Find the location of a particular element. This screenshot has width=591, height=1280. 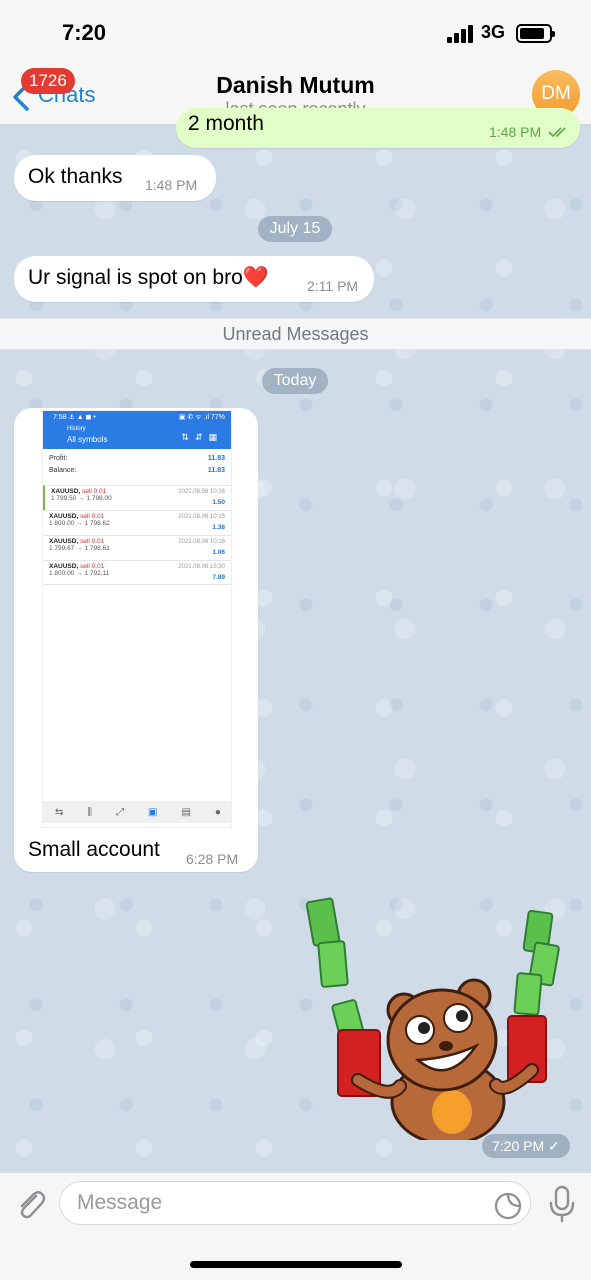

message-time: 2:11 PM is located at coordinates (333, 286).